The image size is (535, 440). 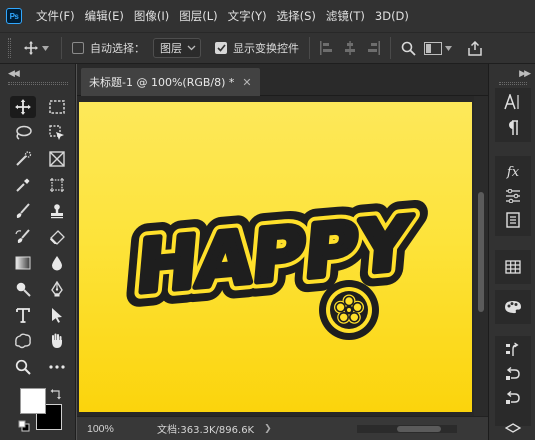 I want to click on eraser-icon, so click(x=57, y=237).